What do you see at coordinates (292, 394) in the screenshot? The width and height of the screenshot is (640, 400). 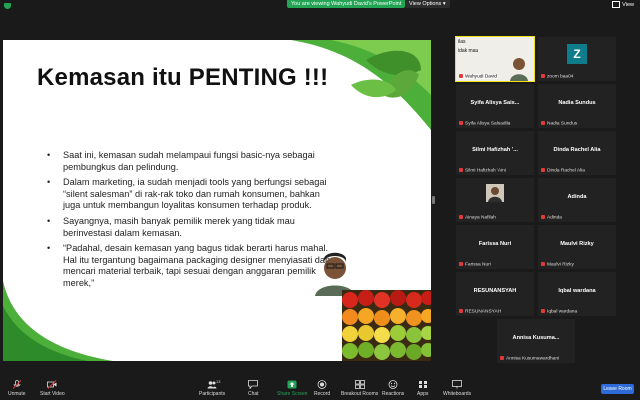 I see `share-screen-label: Share Screen` at bounding box center [292, 394].